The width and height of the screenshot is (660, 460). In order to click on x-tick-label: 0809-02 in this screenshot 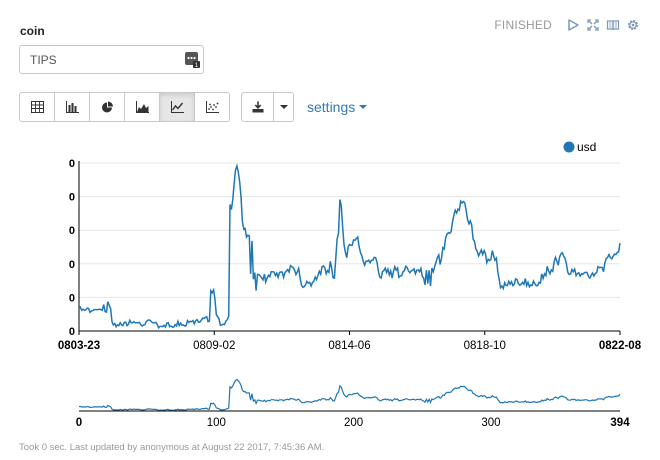, I will do `click(214, 346)`.